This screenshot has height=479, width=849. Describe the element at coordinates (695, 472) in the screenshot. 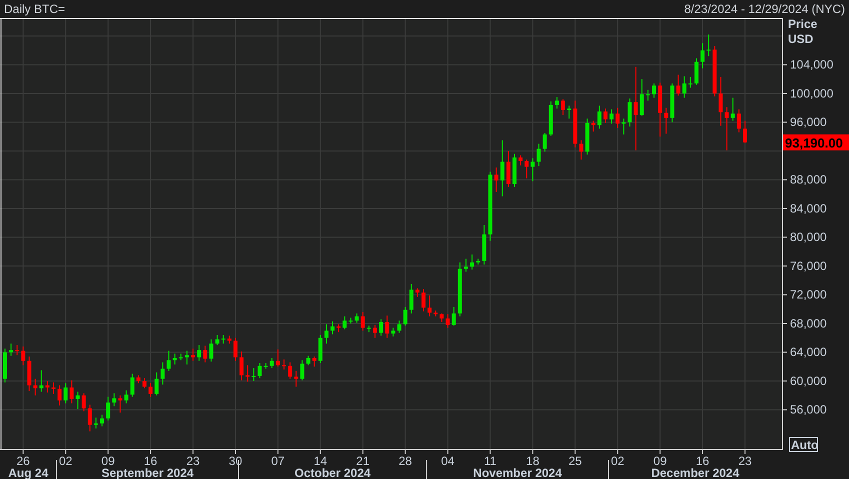

I see `month-label: December 2024` at that location.